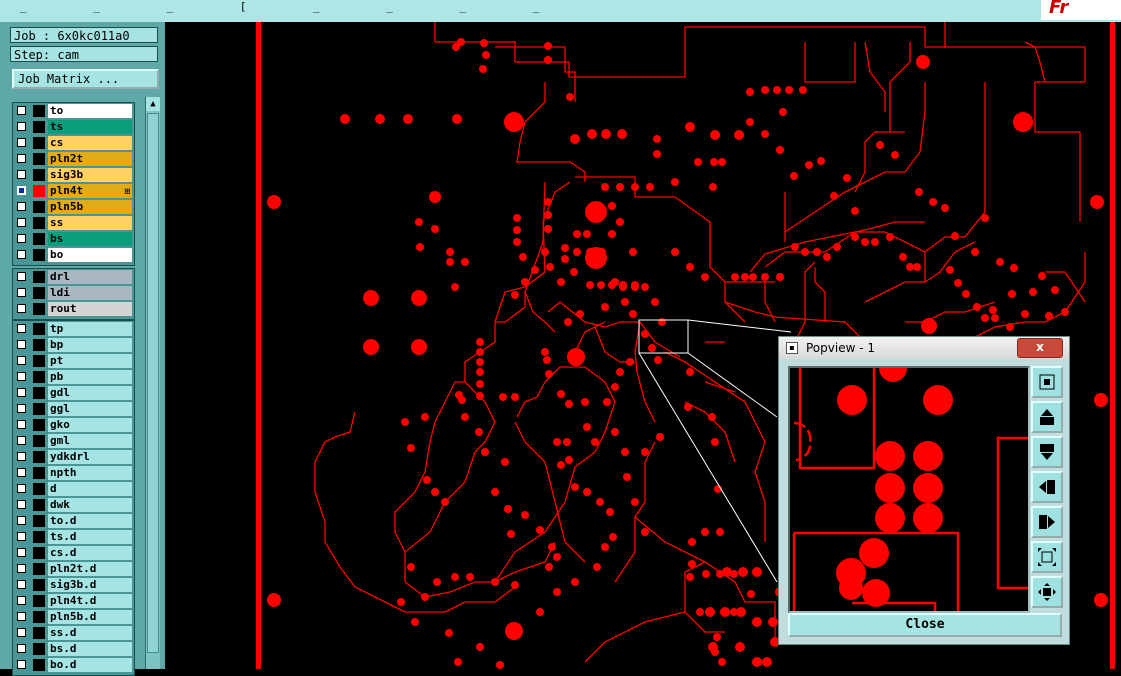 This screenshot has width=1121, height=676. What do you see at coordinates (90, 441) in the screenshot?
I see `layer-name: gml` at bounding box center [90, 441].